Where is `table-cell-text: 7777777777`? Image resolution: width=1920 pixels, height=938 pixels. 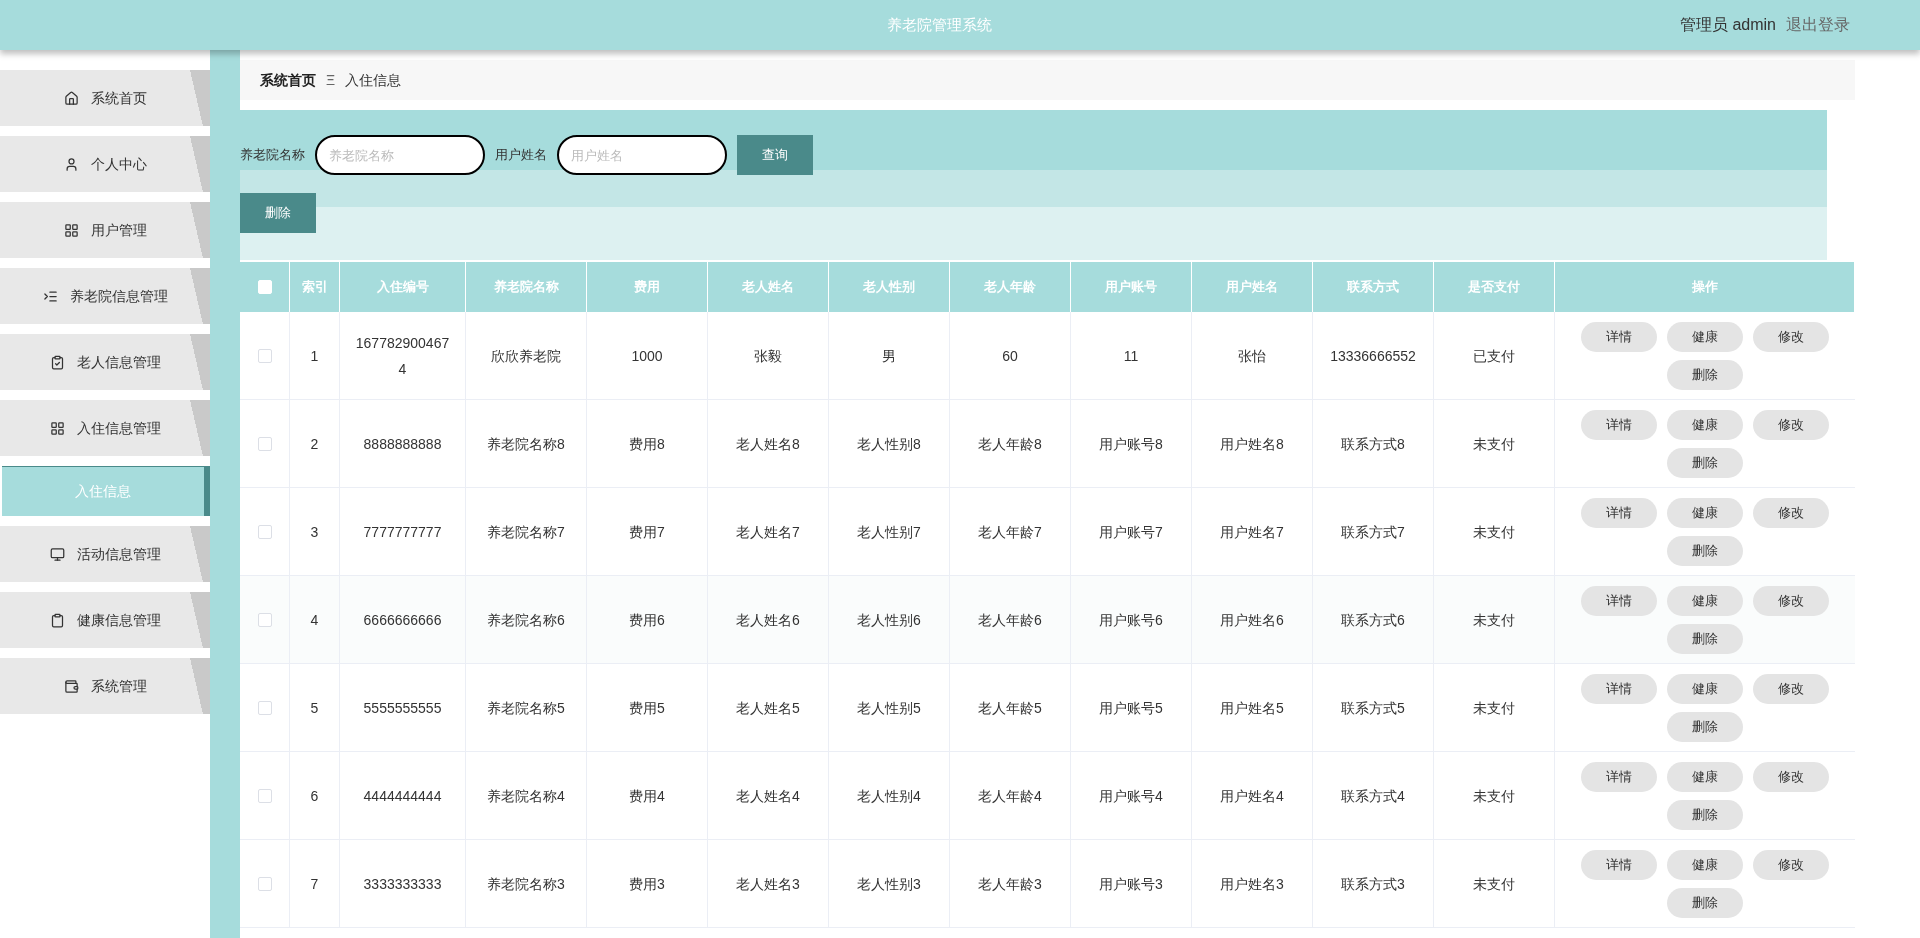 table-cell-text: 7777777777 is located at coordinates (402, 532).